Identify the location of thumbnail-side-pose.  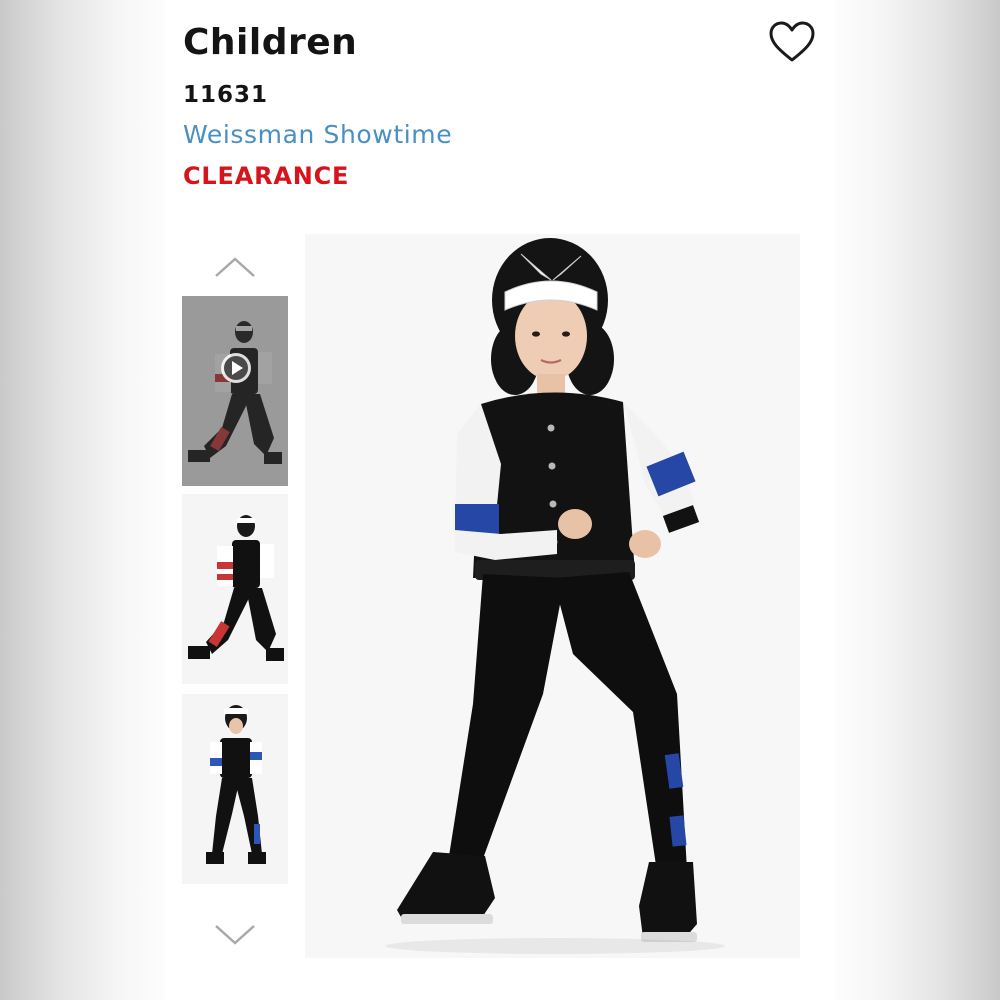
(235, 589).